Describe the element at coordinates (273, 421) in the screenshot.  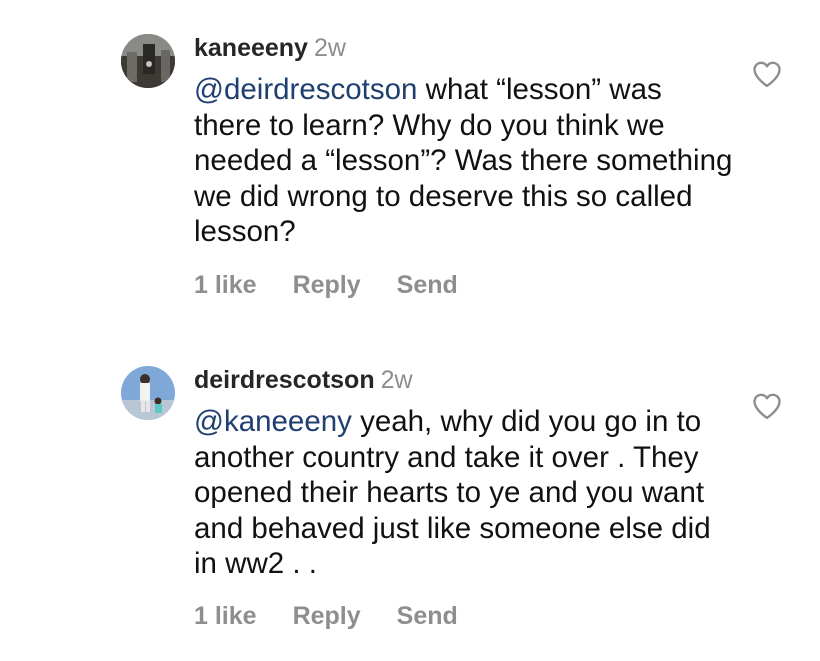
I see `mention-link: @kaneeeny` at that location.